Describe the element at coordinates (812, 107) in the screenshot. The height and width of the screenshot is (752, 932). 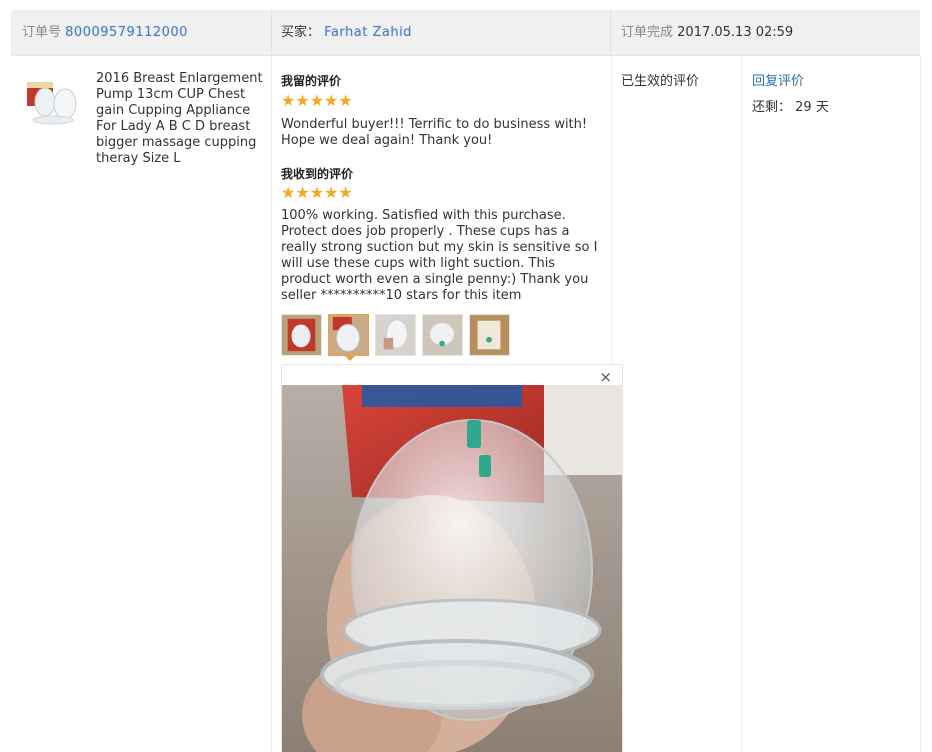
I see `remaining-days-value: 29 天` at that location.